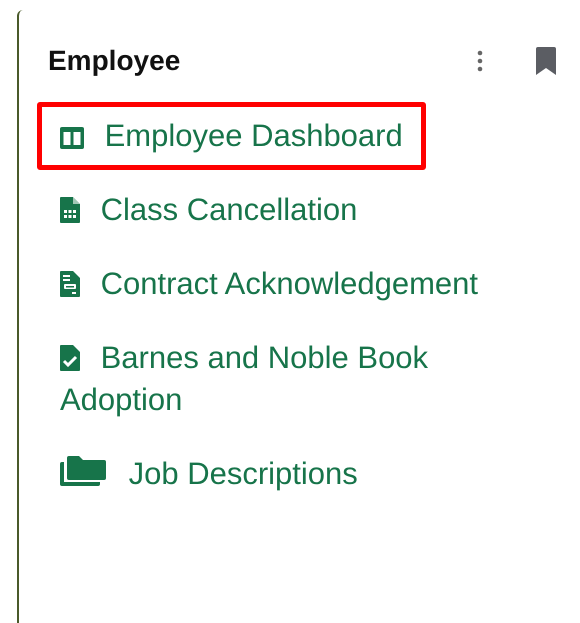 This screenshot has height=623, width=580. What do you see at coordinates (72, 138) in the screenshot?
I see `columns-icon` at bounding box center [72, 138].